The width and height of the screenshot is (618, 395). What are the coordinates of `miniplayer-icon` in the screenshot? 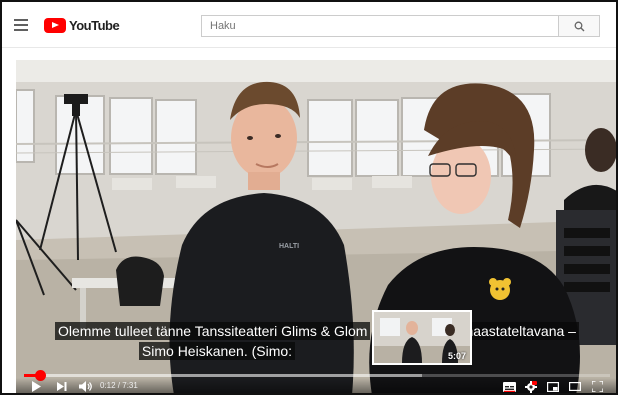 It's located at (553, 386).